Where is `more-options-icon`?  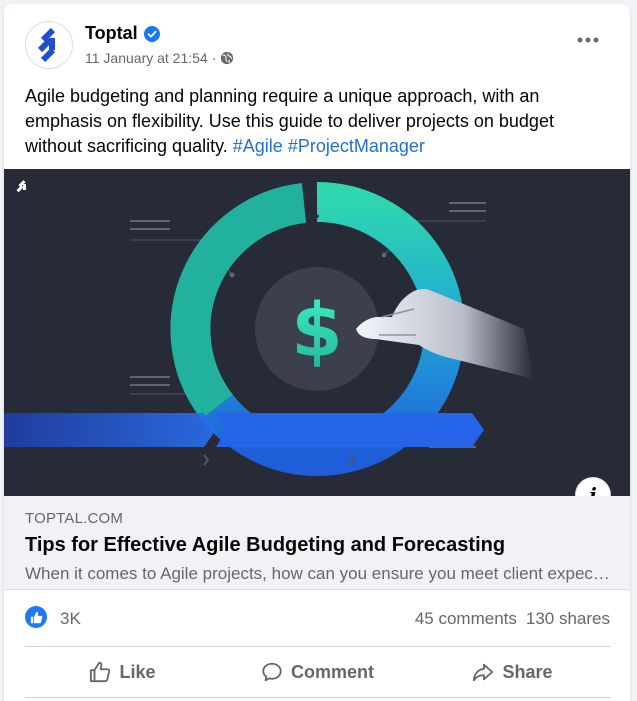 more-options-icon is located at coordinates (588, 40).